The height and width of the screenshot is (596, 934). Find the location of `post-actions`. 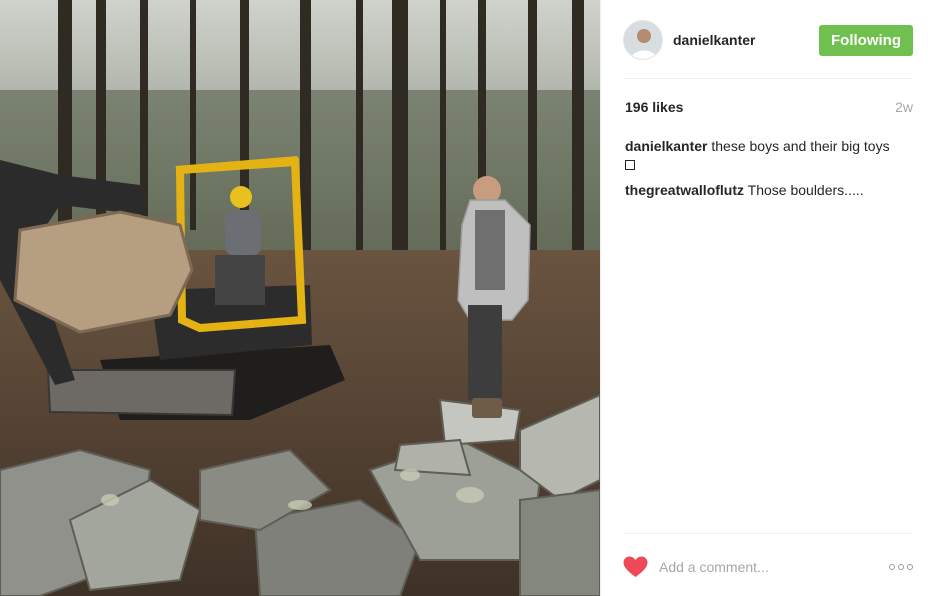

post-actions is located at coordinates (768, 567).